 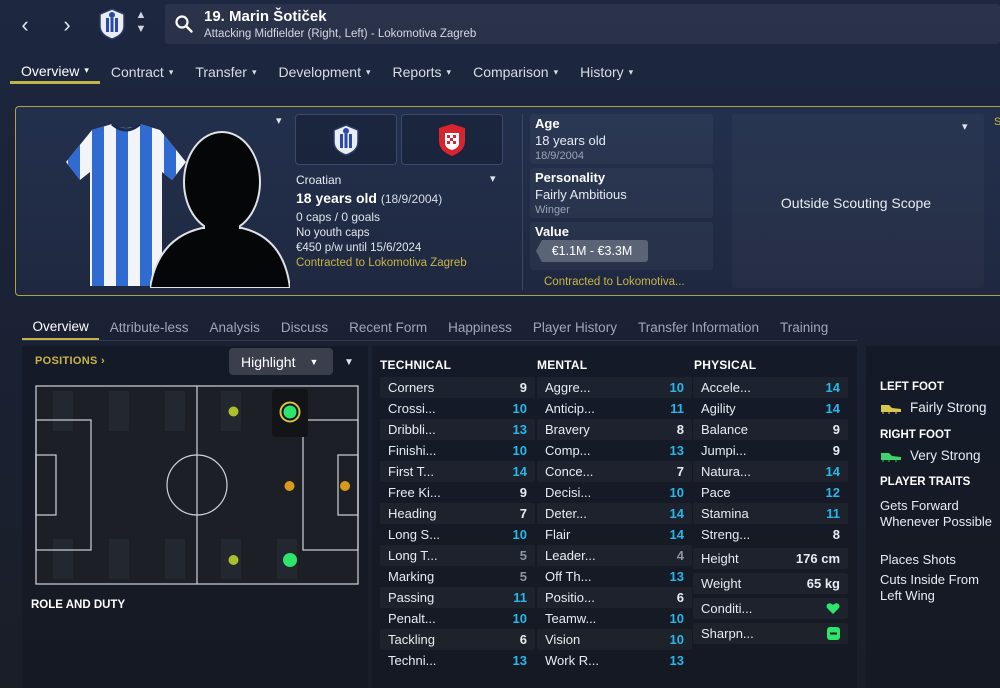 What do you see at coordinates (457, 387) in the screenshot?
I see `attribute-row: Corners 9` at bounding box center [457, 387].